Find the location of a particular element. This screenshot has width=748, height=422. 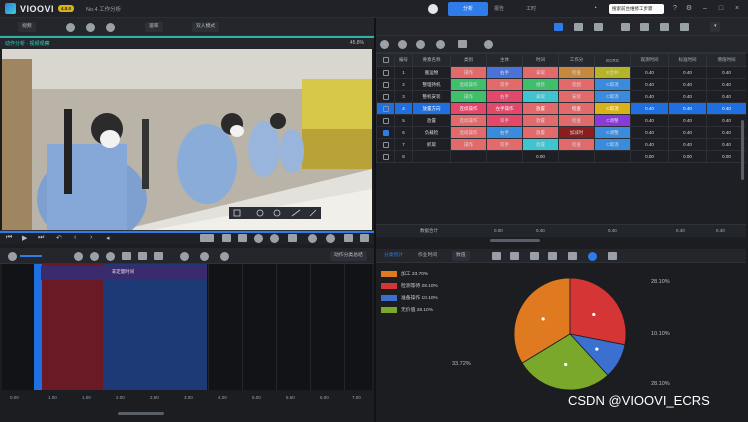

marker-icon is located at coordinates (258, 238).